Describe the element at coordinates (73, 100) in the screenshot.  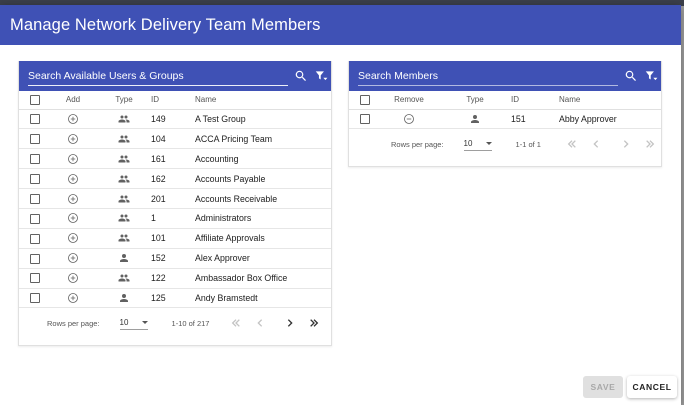
I see `col-add: Add` at that location.